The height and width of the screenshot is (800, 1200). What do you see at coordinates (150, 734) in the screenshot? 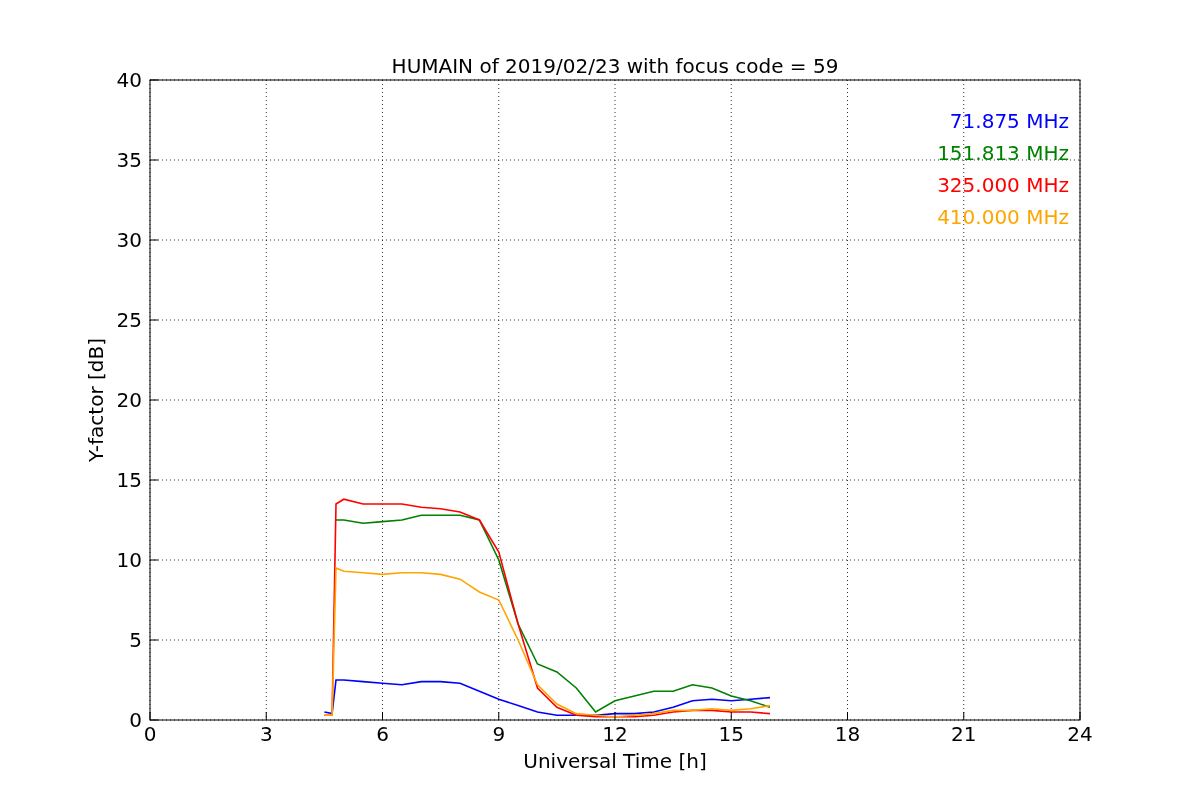
I see `x-tick-label: 0` at bounding box center [150, 734].